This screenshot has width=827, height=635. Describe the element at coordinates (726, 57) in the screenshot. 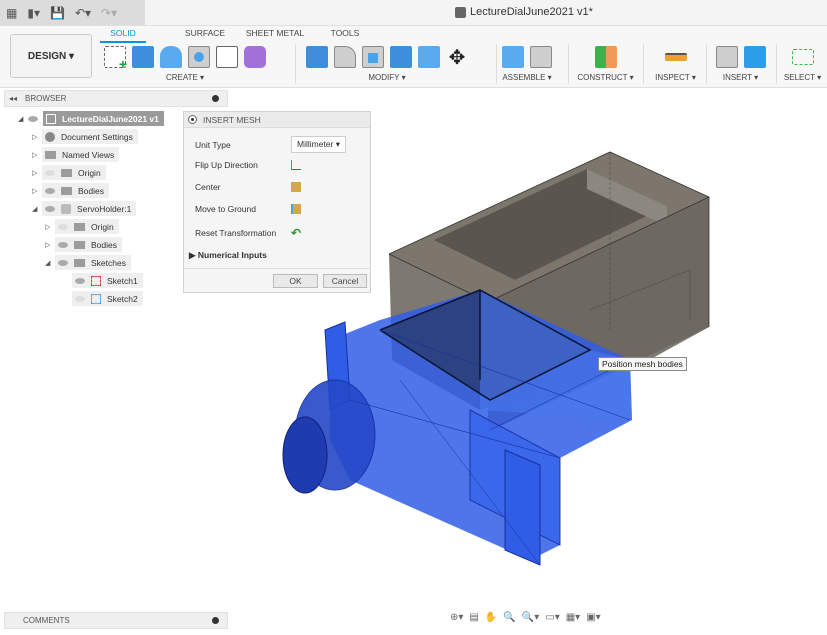

I see `insert-derive-icon` at that location.